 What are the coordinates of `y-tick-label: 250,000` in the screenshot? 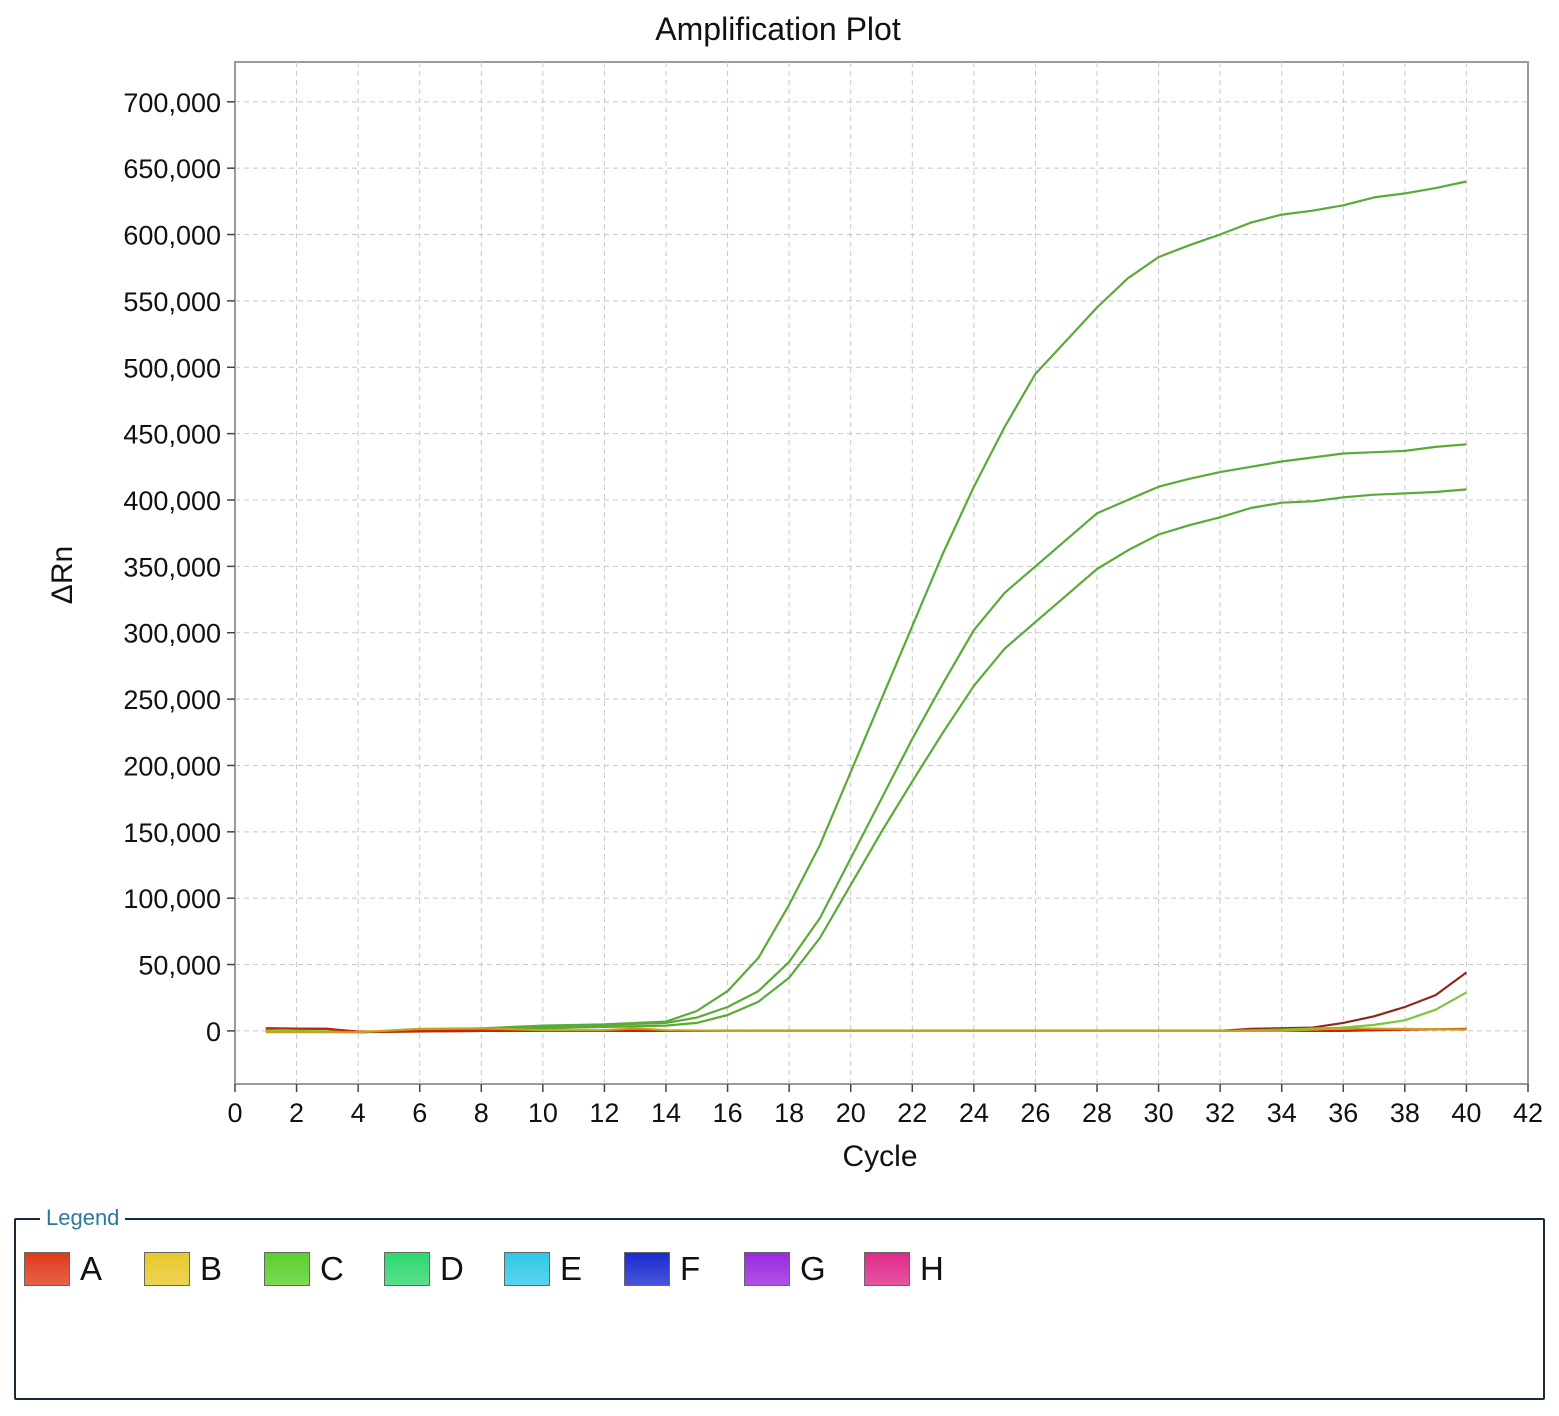 It's located at (172, 700).